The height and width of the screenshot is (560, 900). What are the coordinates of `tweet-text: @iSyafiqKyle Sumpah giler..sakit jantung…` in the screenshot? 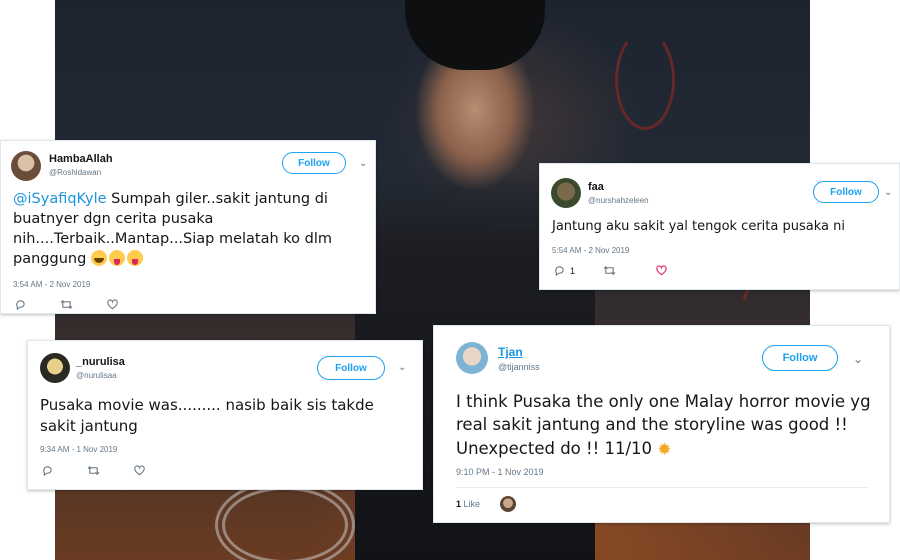 It's located at (188, 229).